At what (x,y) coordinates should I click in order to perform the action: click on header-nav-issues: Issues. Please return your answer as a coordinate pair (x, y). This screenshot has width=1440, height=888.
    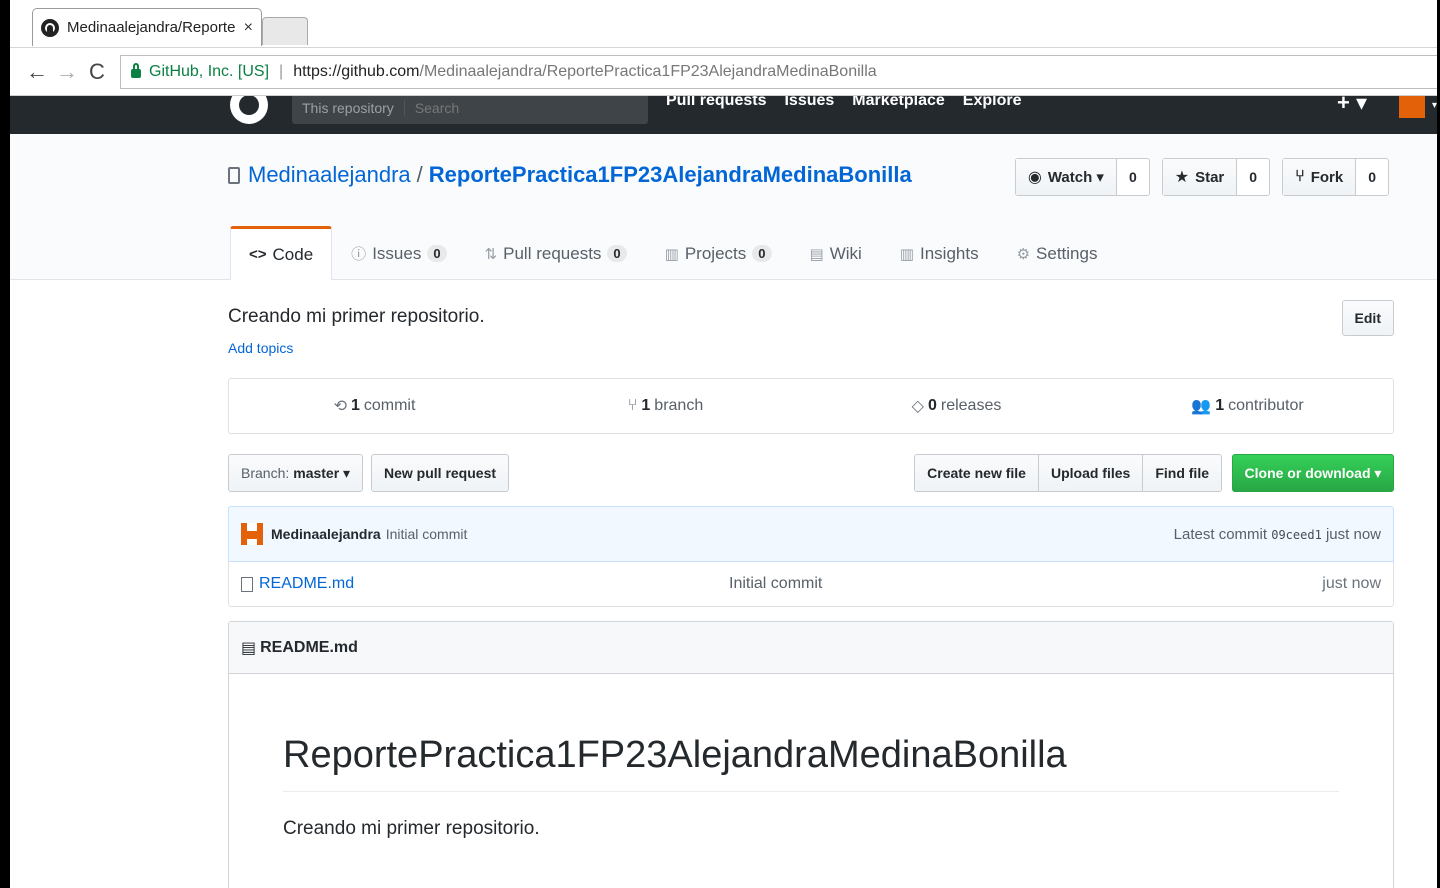
    Looking at the image, I should click on (809, 103).